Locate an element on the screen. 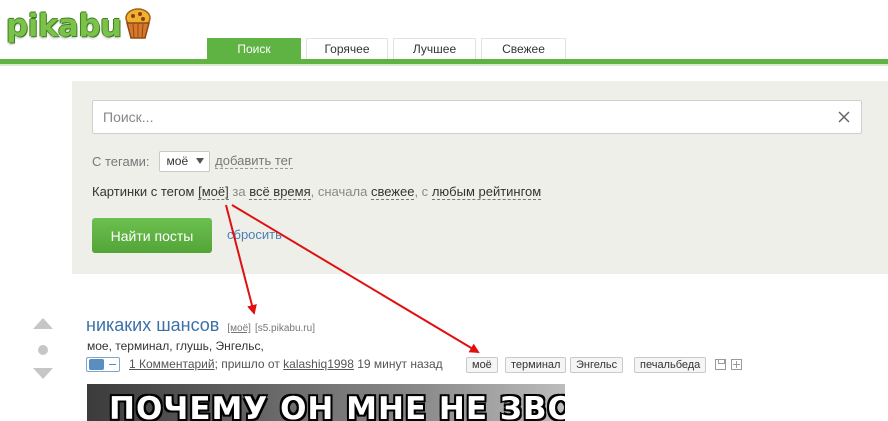  find-posts-button: Найти посты is located at coordinates (152, 235).